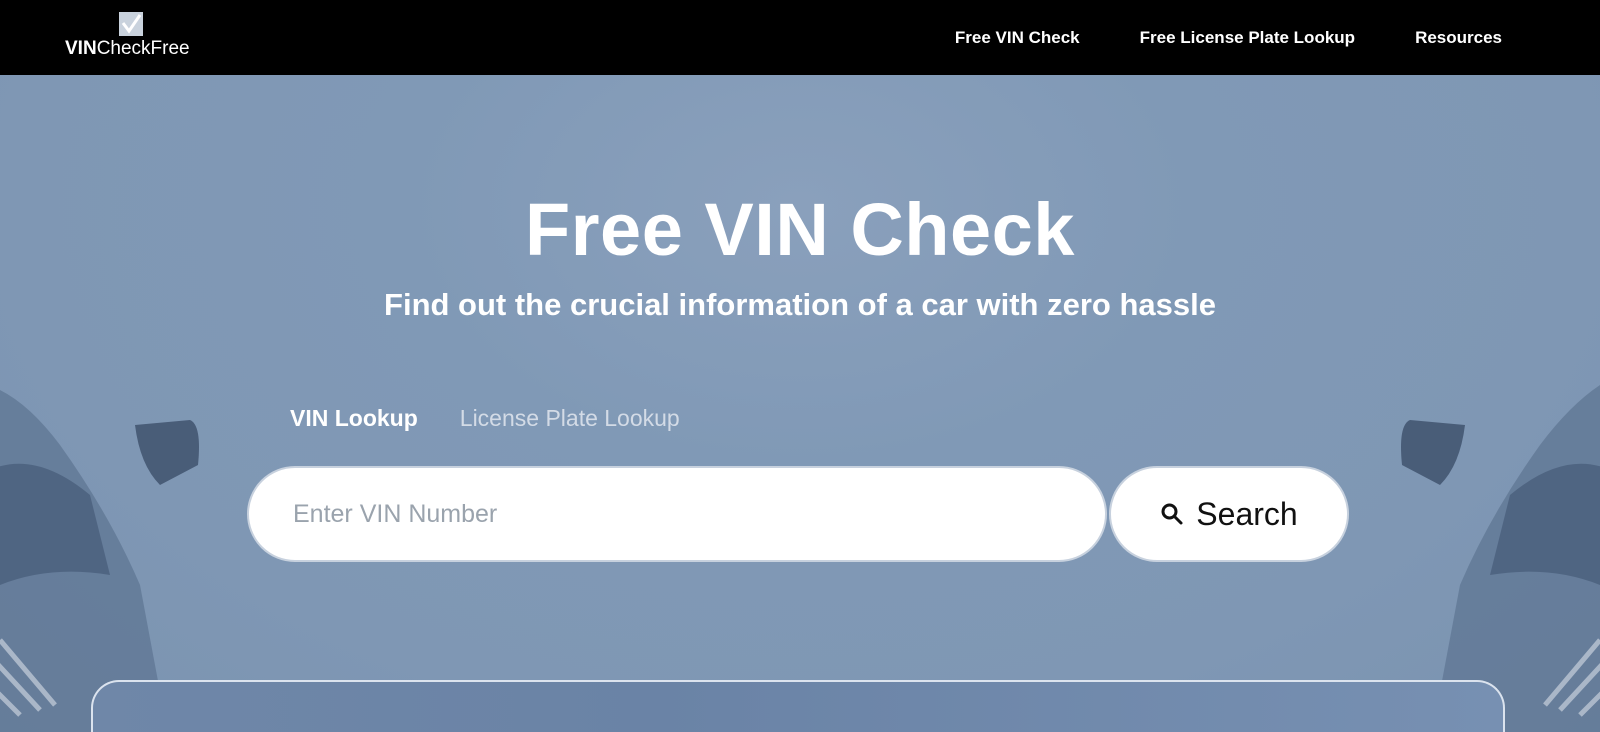 This screenshot has height=732, width=1600. I want to click on car-front-right-image, so click(1500, 558).